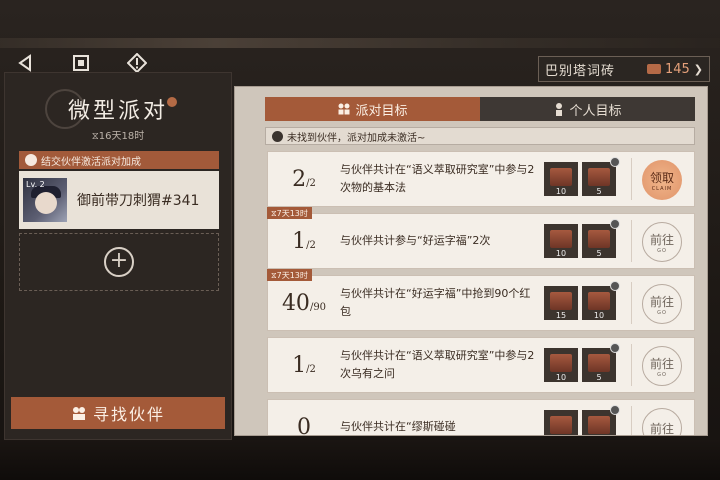  What do you see at coordinates (299, 179) in the screenshot?
I see `progress-value: 2` at bounding box center [299, 179].